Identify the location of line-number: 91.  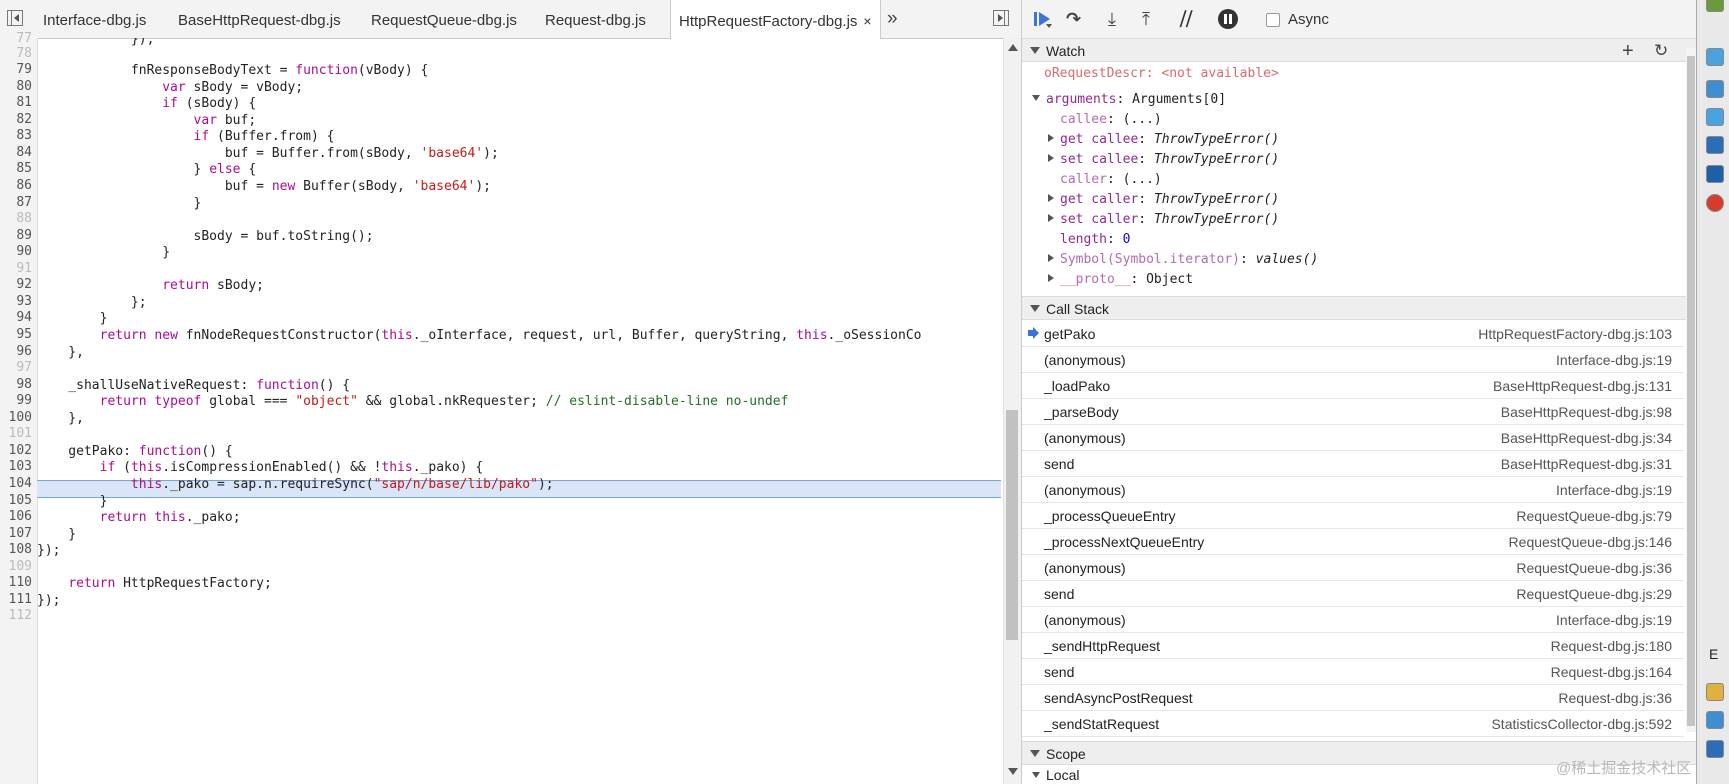
(16, 268).